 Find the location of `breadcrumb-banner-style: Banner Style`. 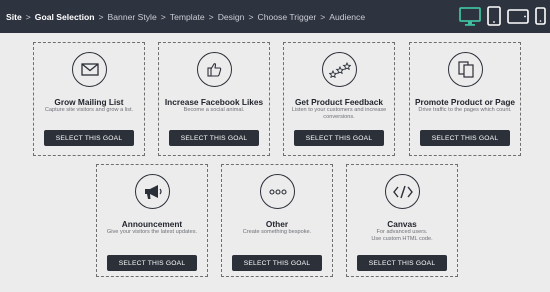

breadcrumb-banner-style: Banner Style is located at coordinates (132, 17).